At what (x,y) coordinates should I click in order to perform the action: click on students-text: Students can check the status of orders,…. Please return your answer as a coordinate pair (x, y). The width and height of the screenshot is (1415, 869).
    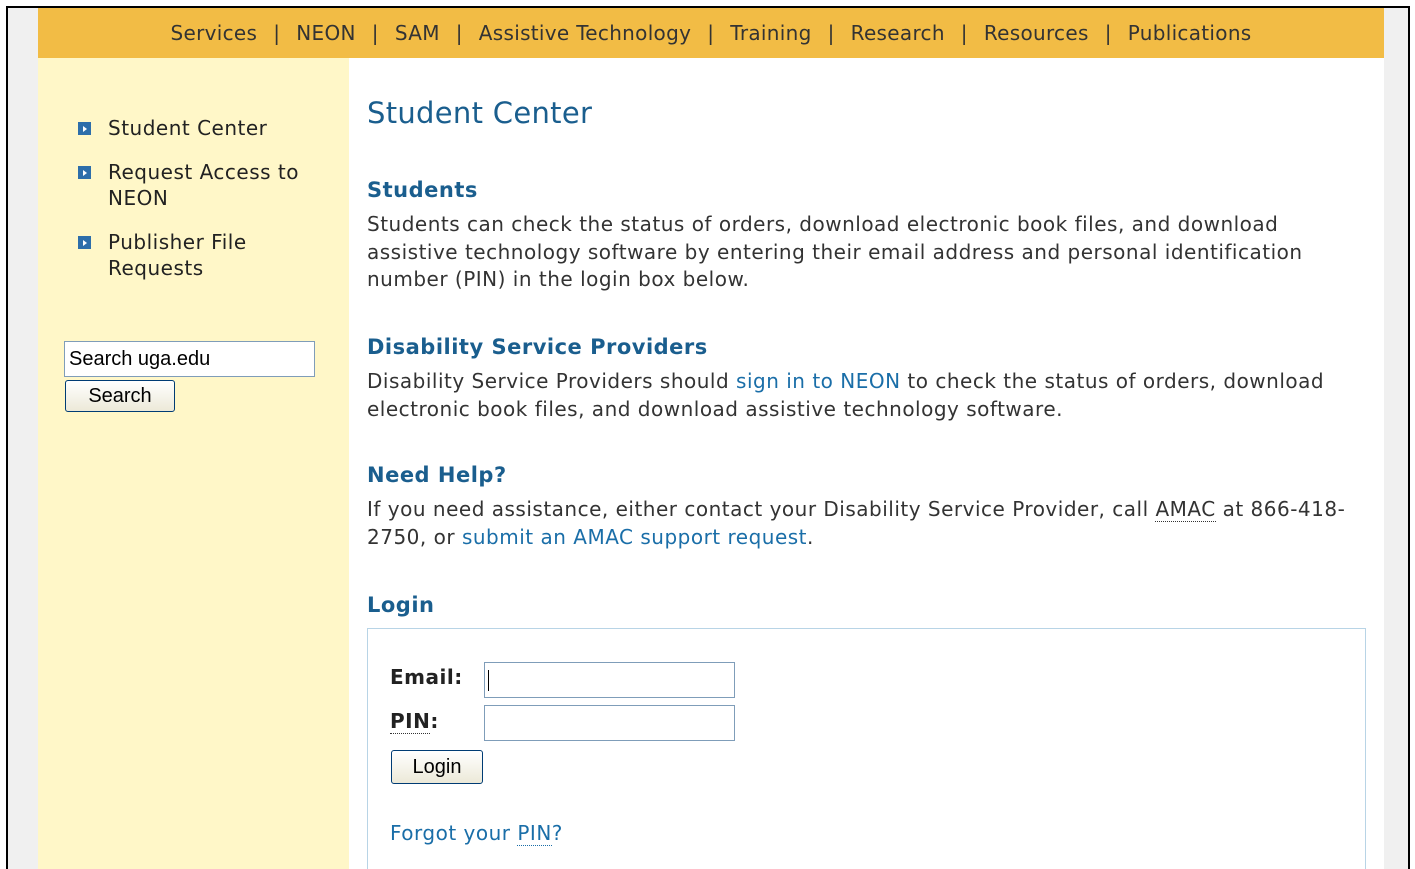
    Looking at the image, I should click on (835, 251).